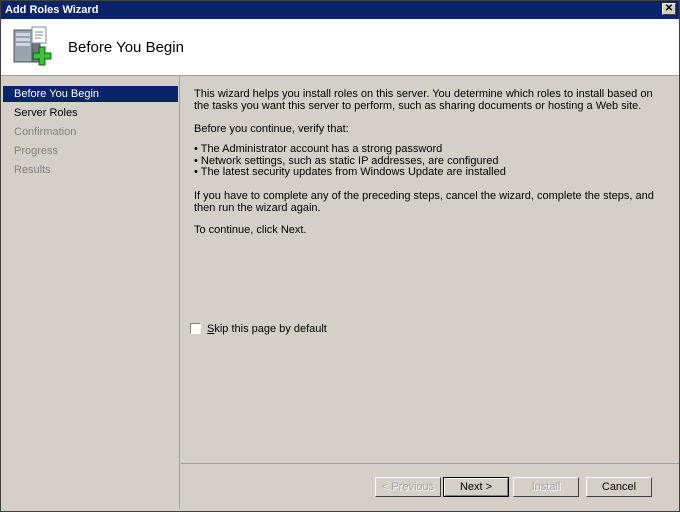  Describe the element at coordinates (195, 328) in the screenshot. I see `skip-page-checkbox` at that location.